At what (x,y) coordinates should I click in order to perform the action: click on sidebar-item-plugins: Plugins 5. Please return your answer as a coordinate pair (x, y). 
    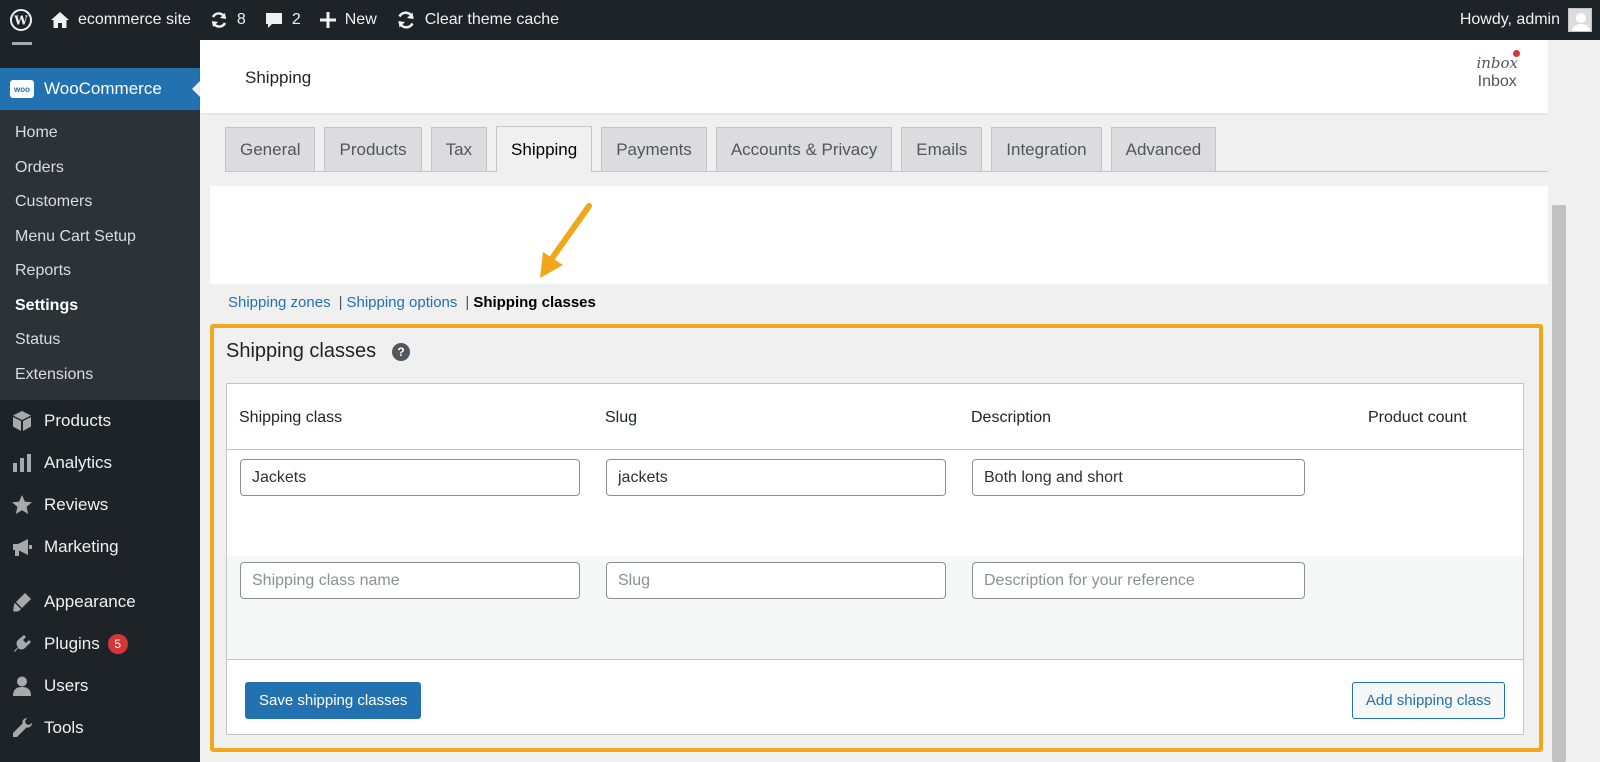
    Looking at the image, I should click on (100, 644).